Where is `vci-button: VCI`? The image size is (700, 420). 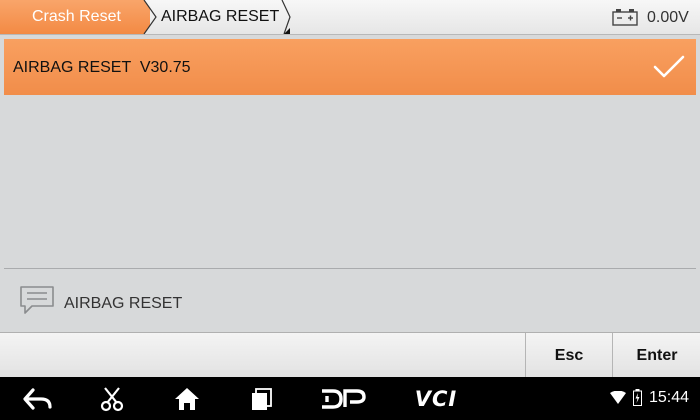 vci-button: VCI is located at coordinates (436, 399).